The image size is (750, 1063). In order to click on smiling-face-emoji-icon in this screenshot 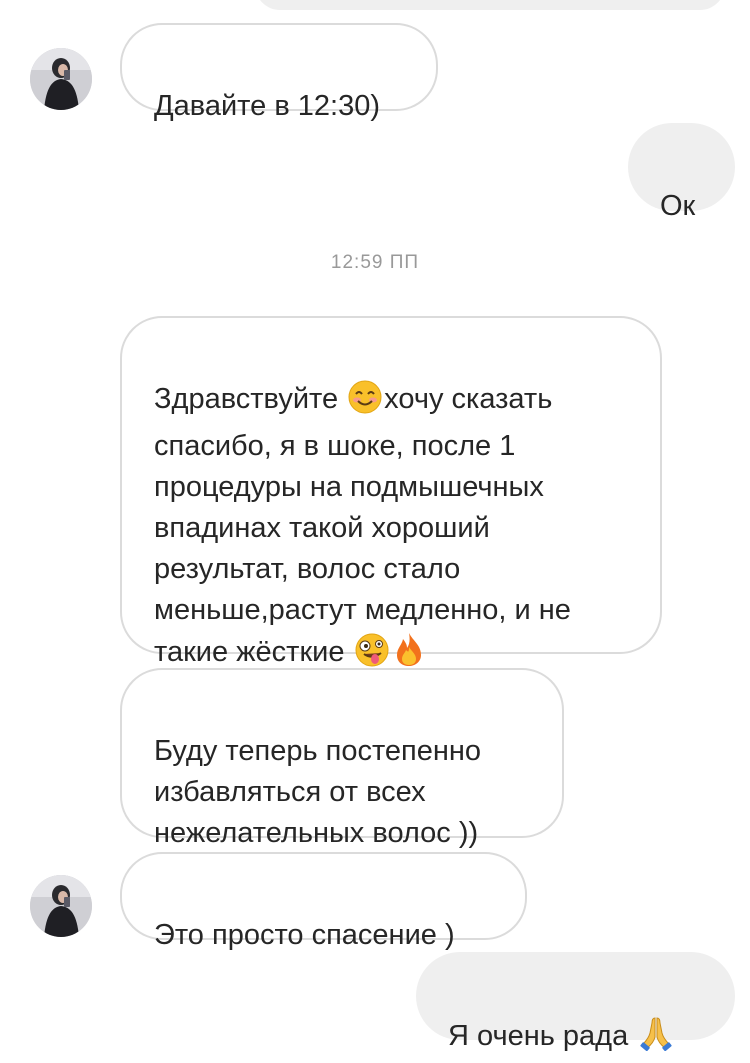, I will do `click(365, 403)`.